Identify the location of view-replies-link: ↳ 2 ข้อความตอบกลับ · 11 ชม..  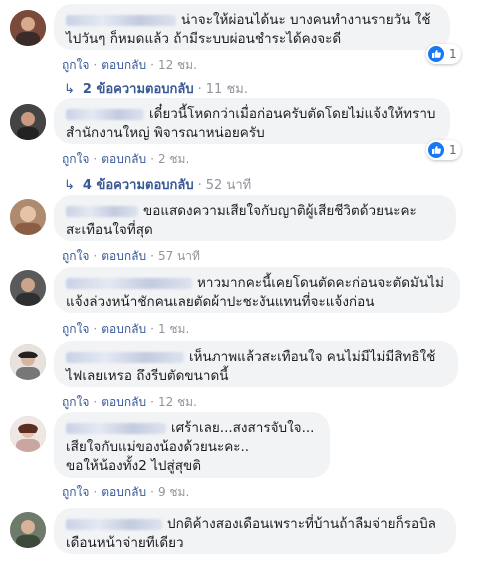
(156, 88).